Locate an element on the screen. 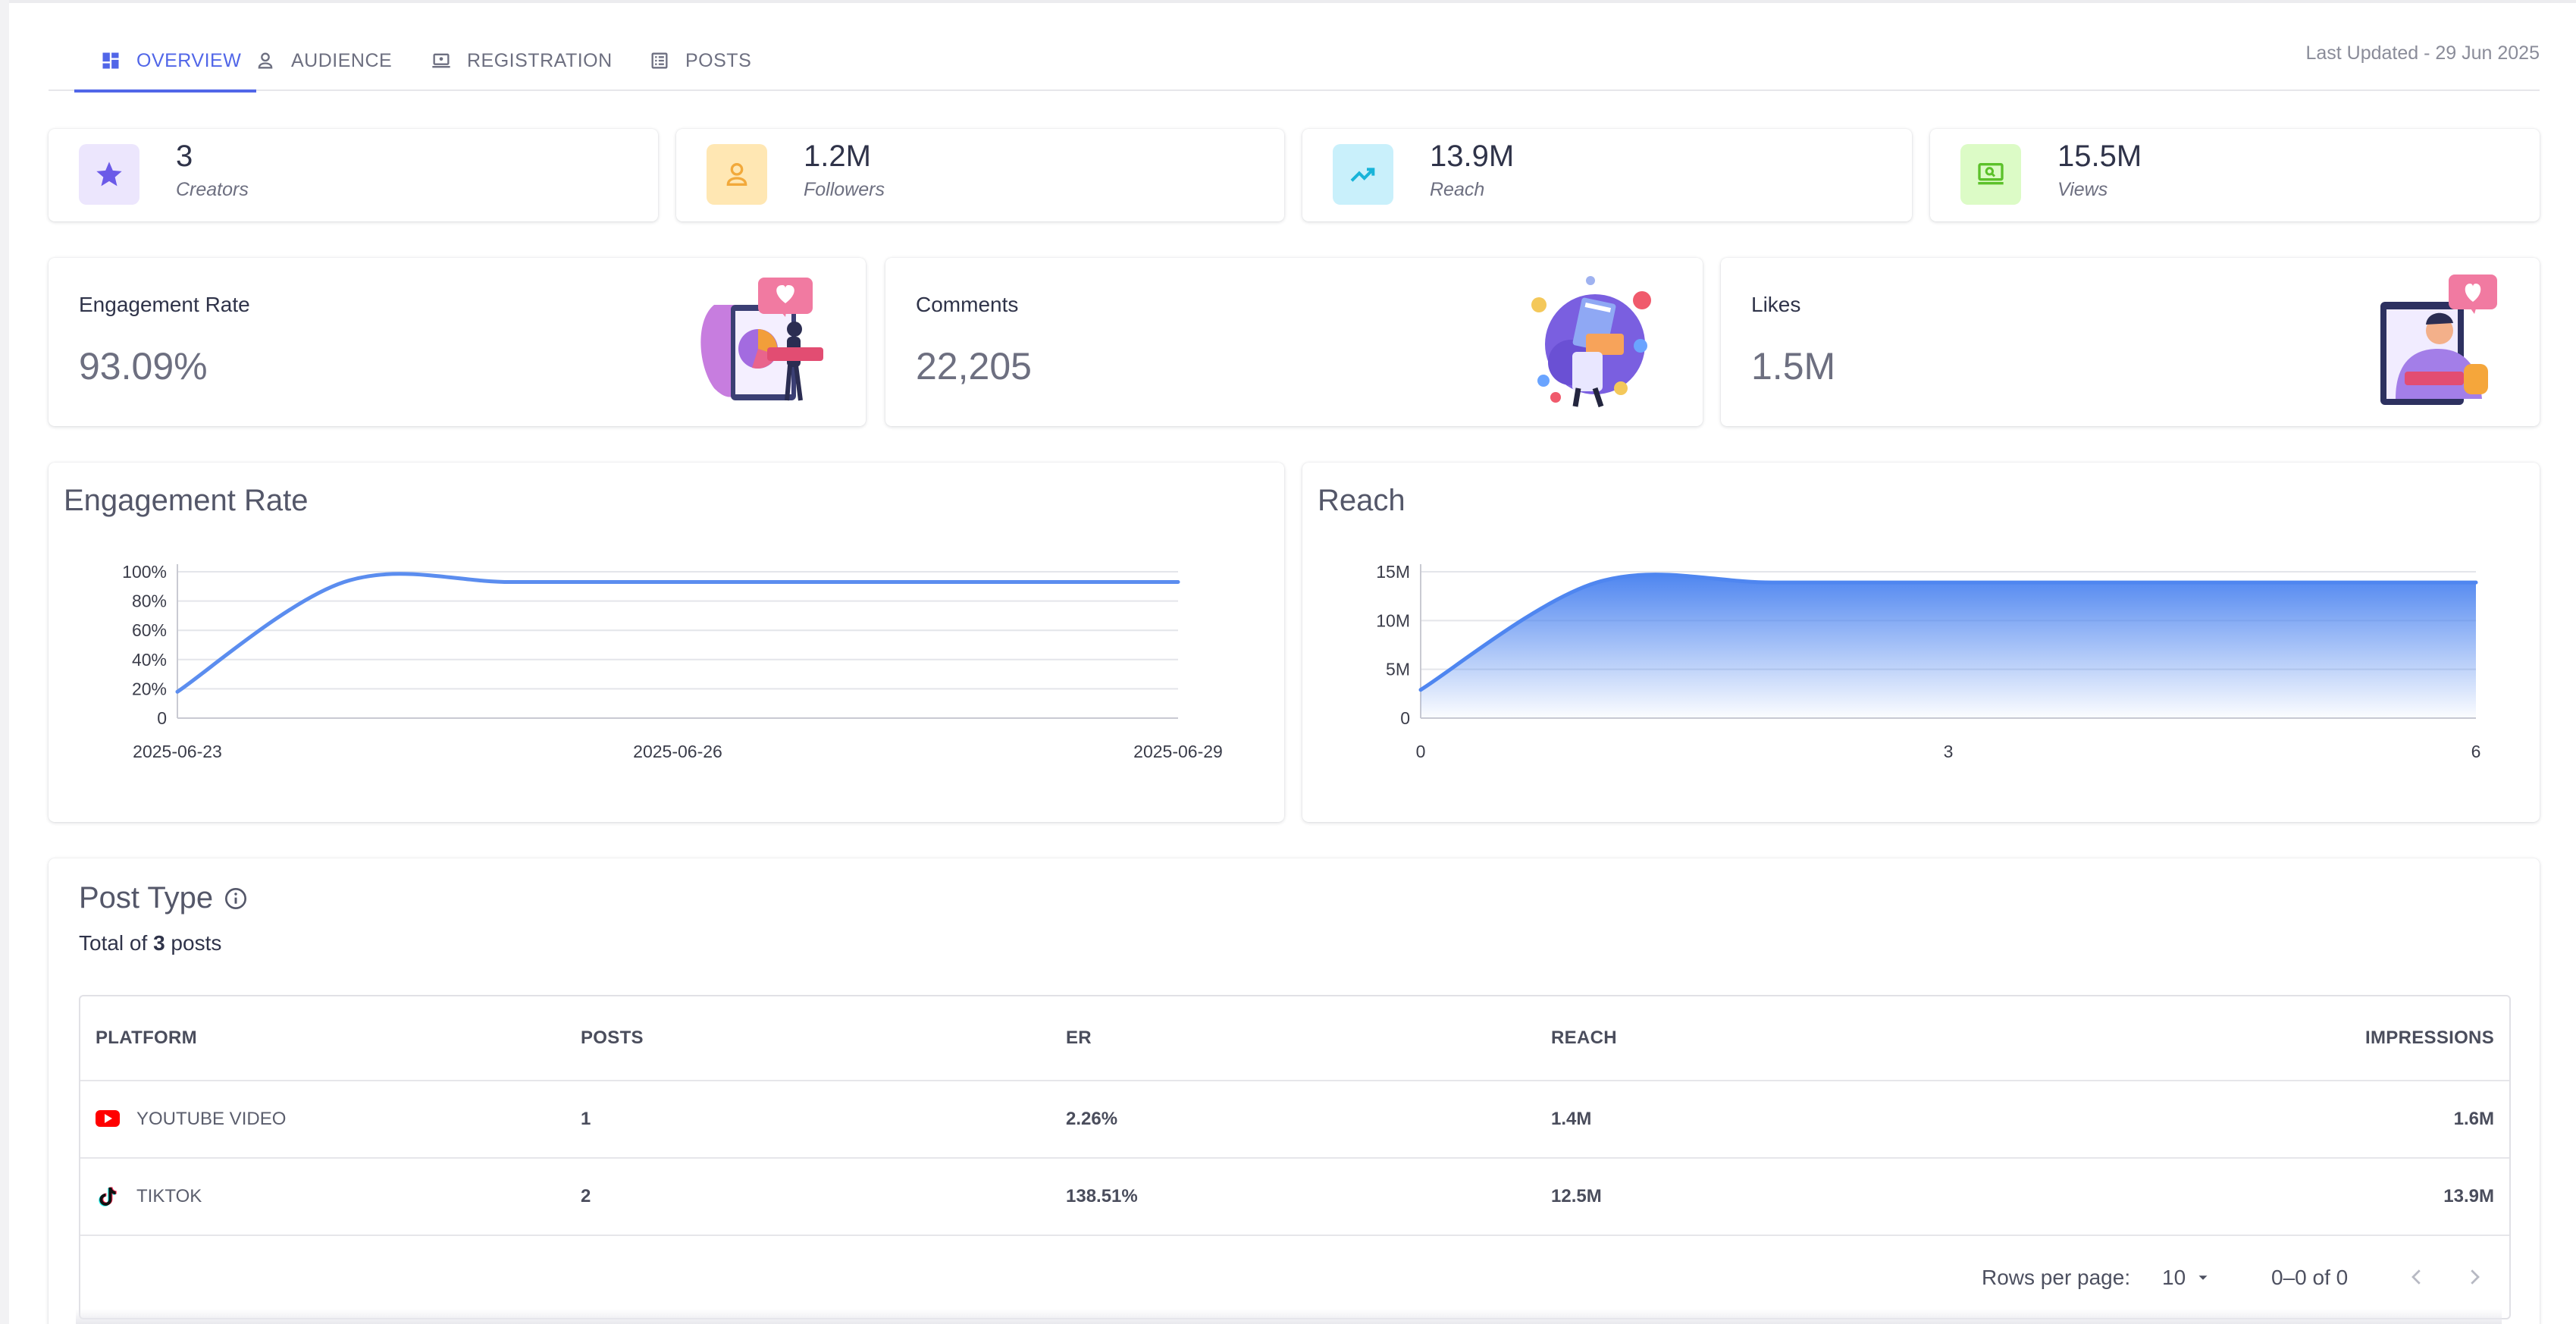 The image size is (2576, 1324). total-suffix: posts is located at coordinates (197, 943).